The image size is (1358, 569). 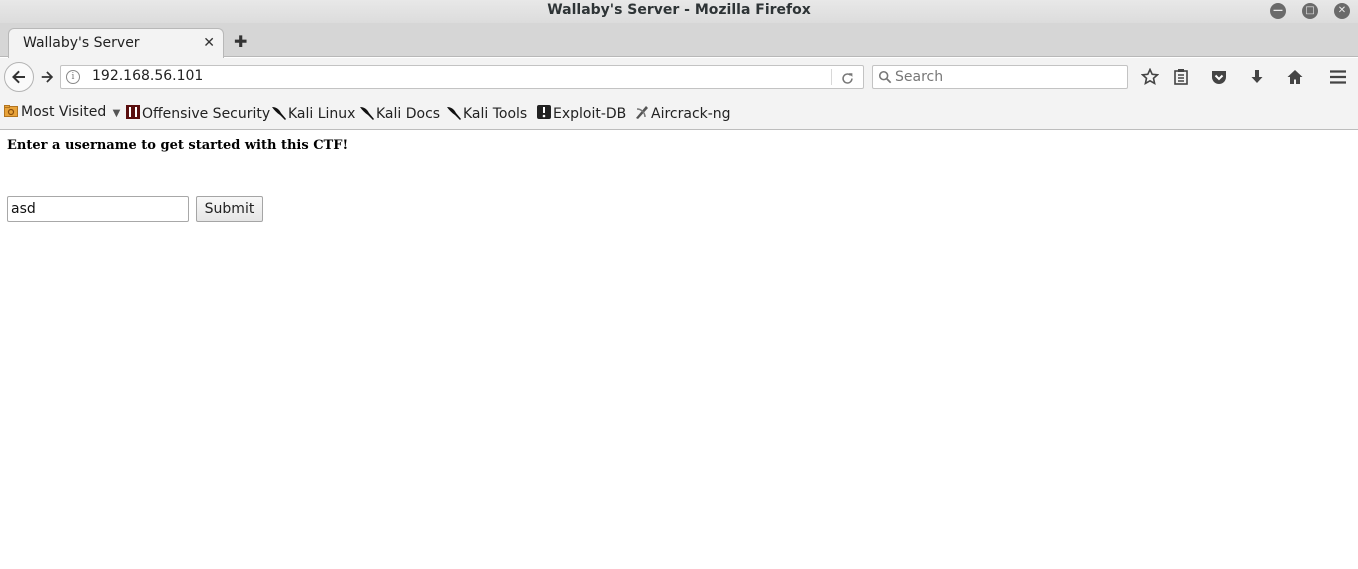 I want to click on bookmark-label: Offensive Security, so click(x=206, y=114).